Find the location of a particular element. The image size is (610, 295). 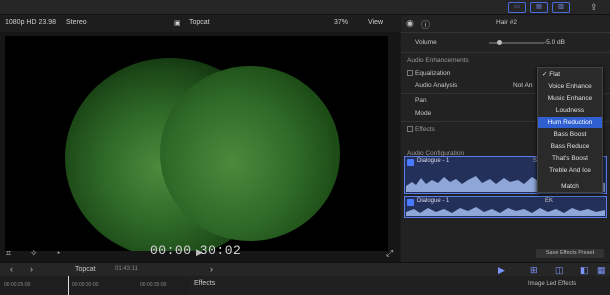

solo-icon: ◧ is located at coordinates (584, 270).